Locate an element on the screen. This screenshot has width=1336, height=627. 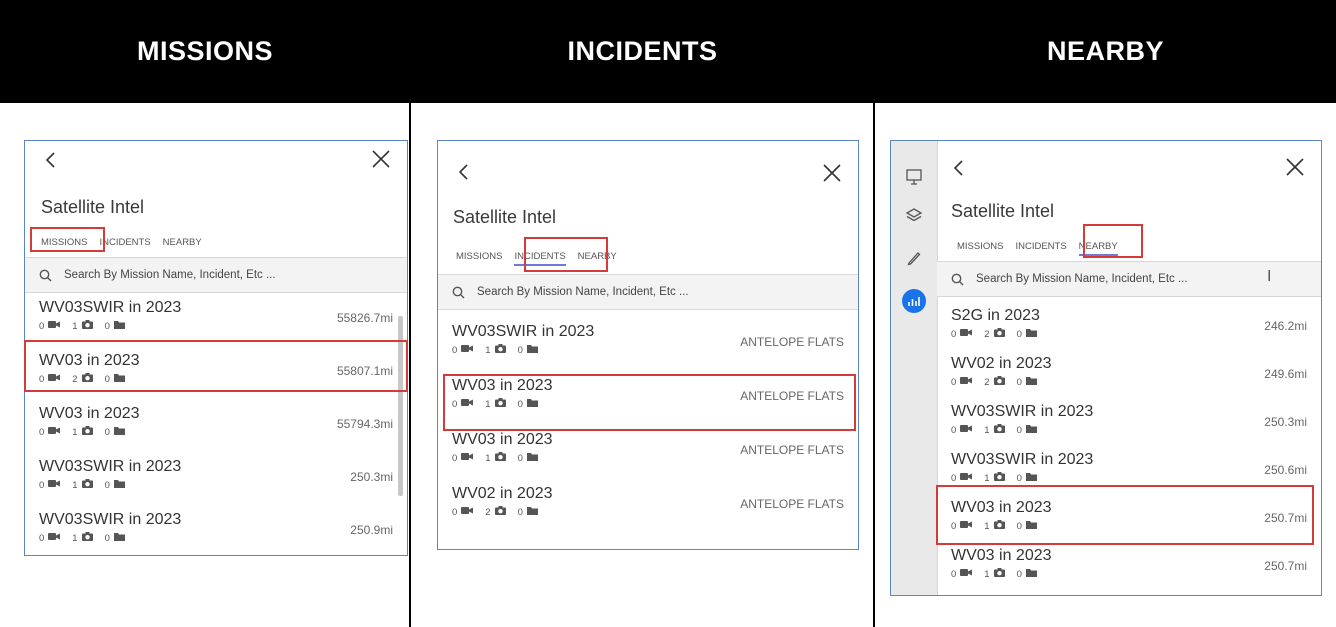
header-incidents: INCIDENTS is located at coordinates (642, 51).